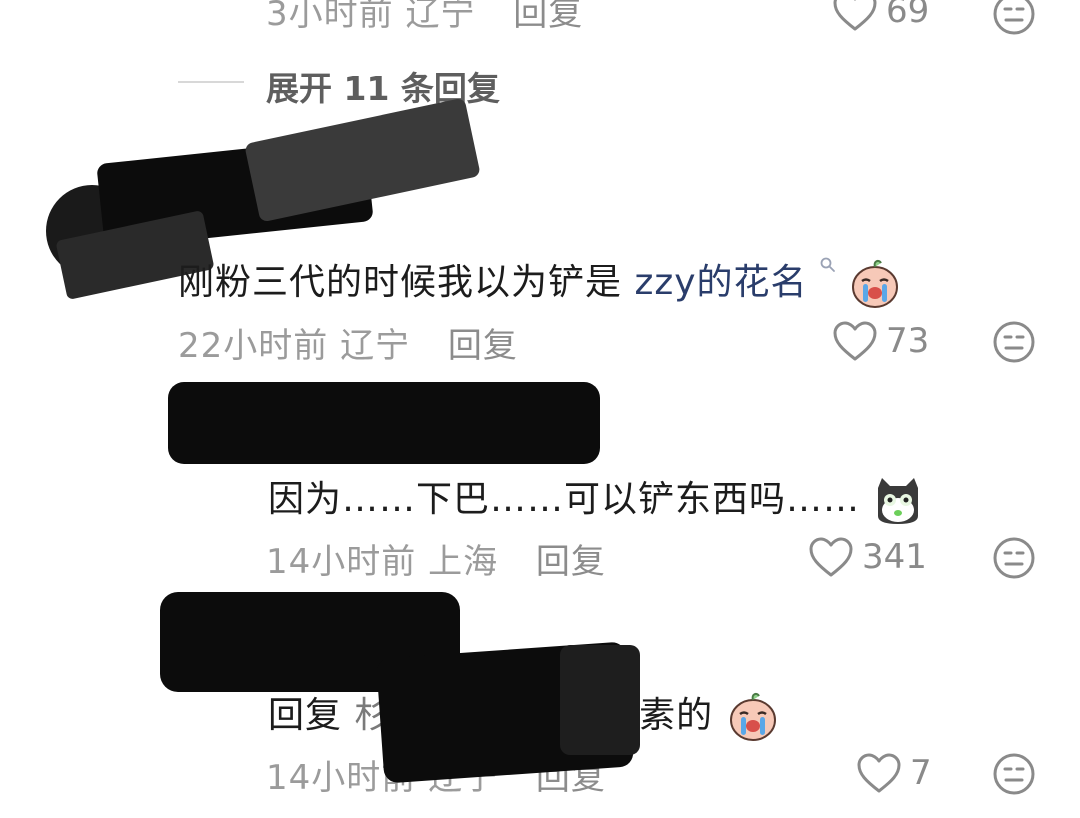 This screenshot has width=1080, height=818. What do you see at coordinates (341, 562) in the screenshot?
I see `reply-time: 14小时前` at bounding box center [341, 562].